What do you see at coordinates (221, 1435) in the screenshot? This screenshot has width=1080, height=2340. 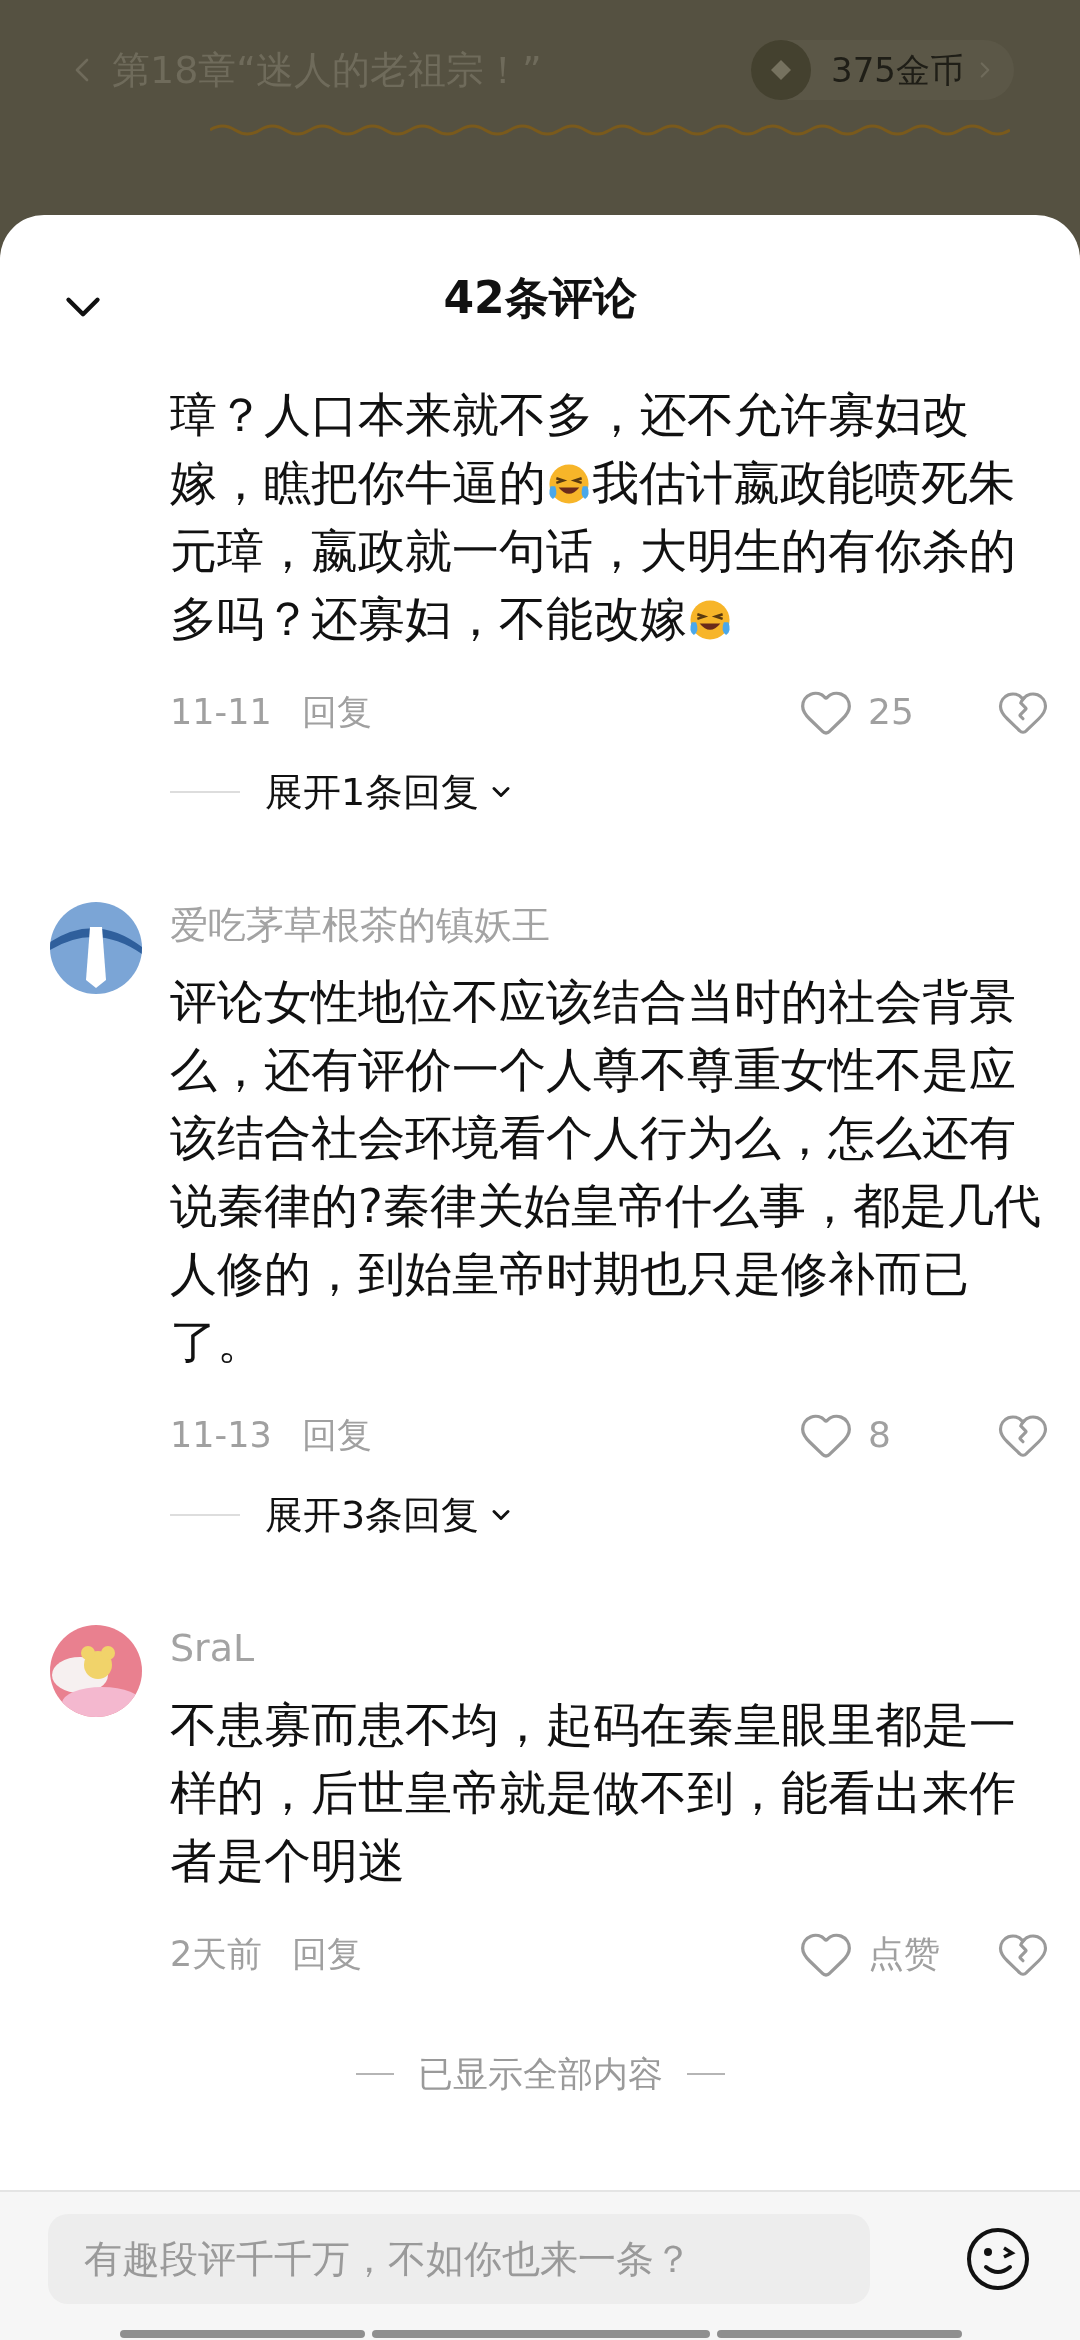 I see `comment-time: 11-13` at bounding box center [221, 1435].